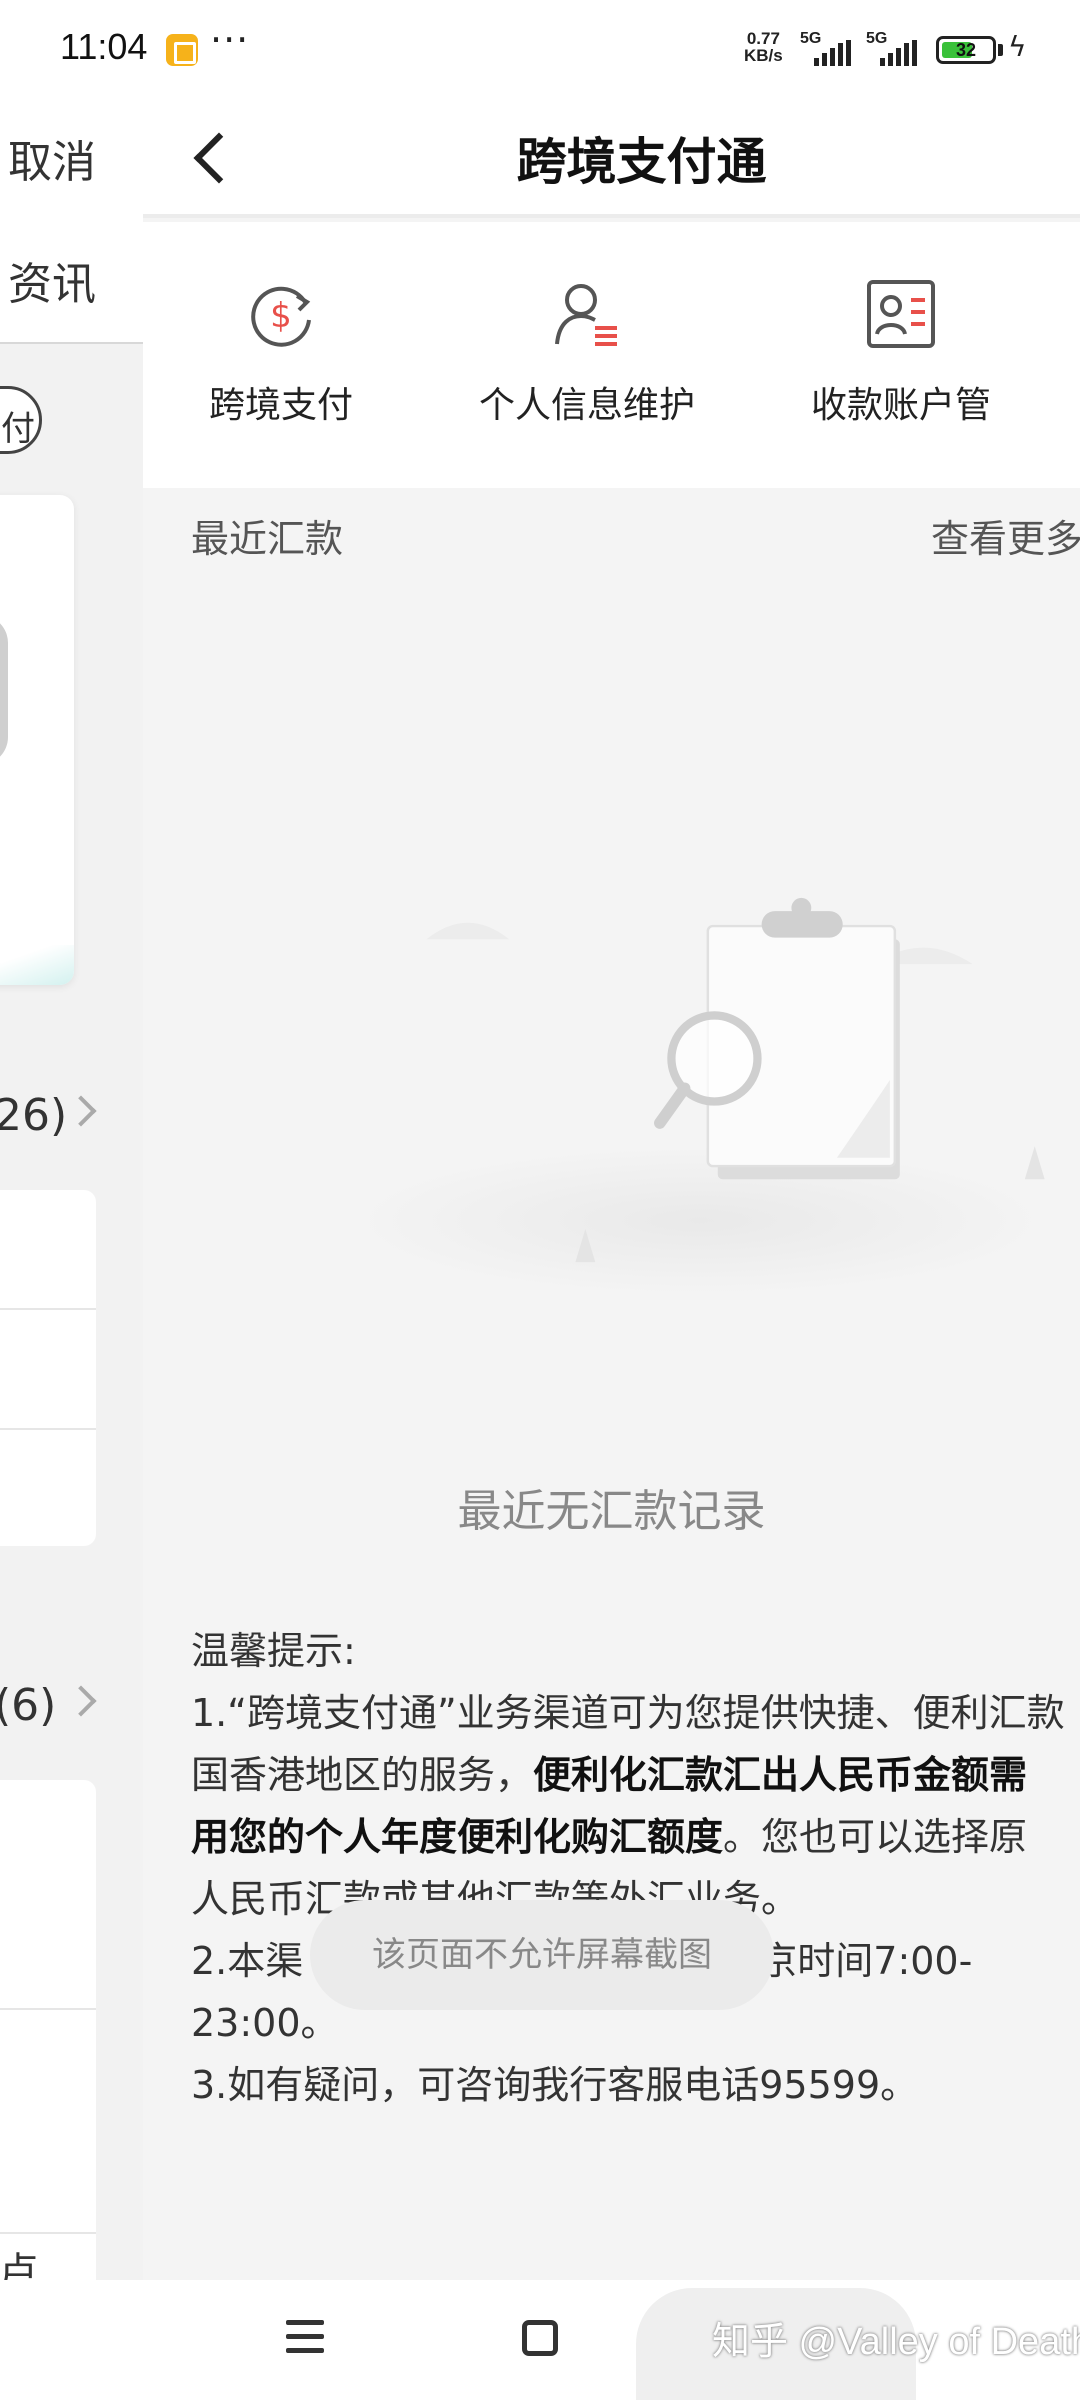 The height and width of the screenshot is (2400, 1080). What do you see at coordinates (81, 1111) in the screenshot?
I see `chevron-right-icon` at bounding box center [81, 1111].